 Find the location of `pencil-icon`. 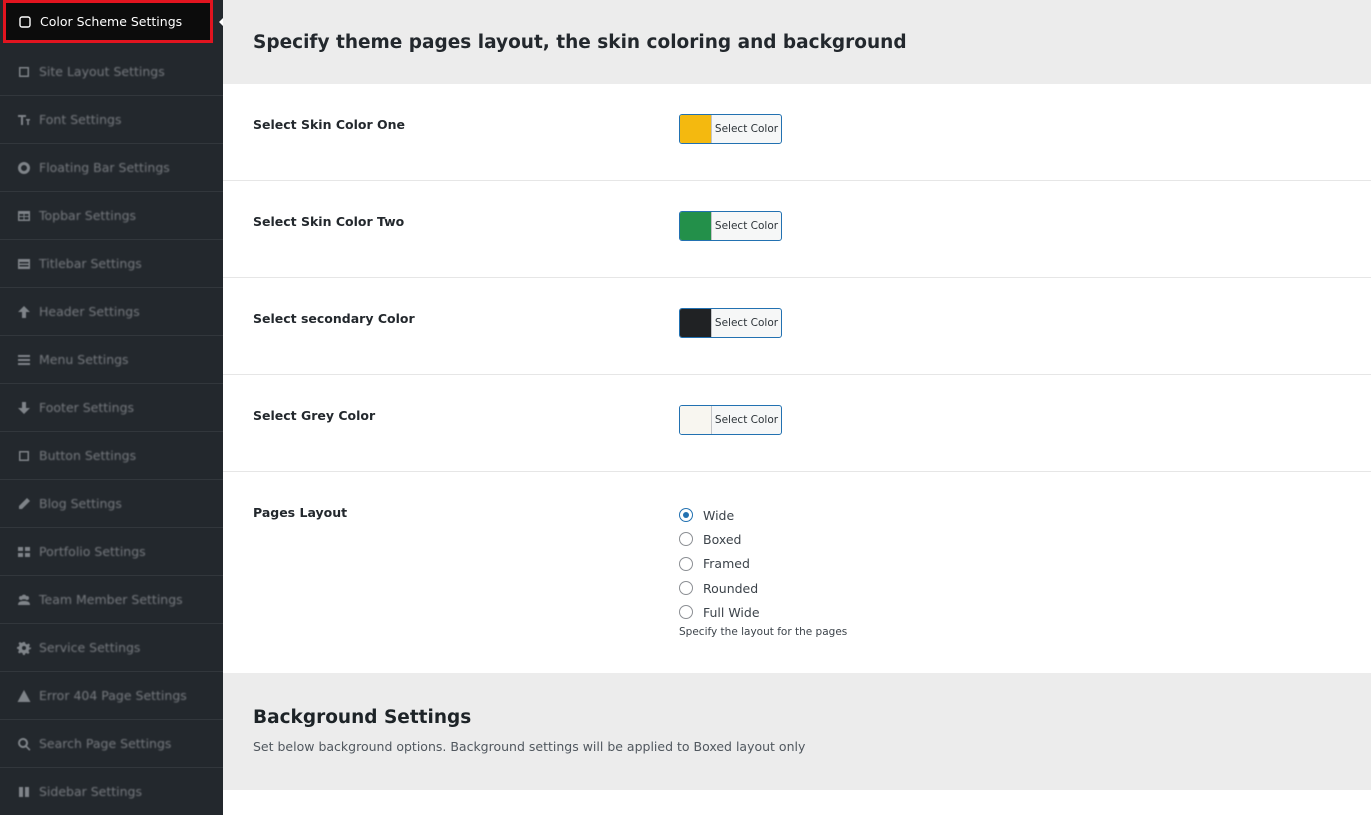

pencil-icon is located at coordinates (24, 504).